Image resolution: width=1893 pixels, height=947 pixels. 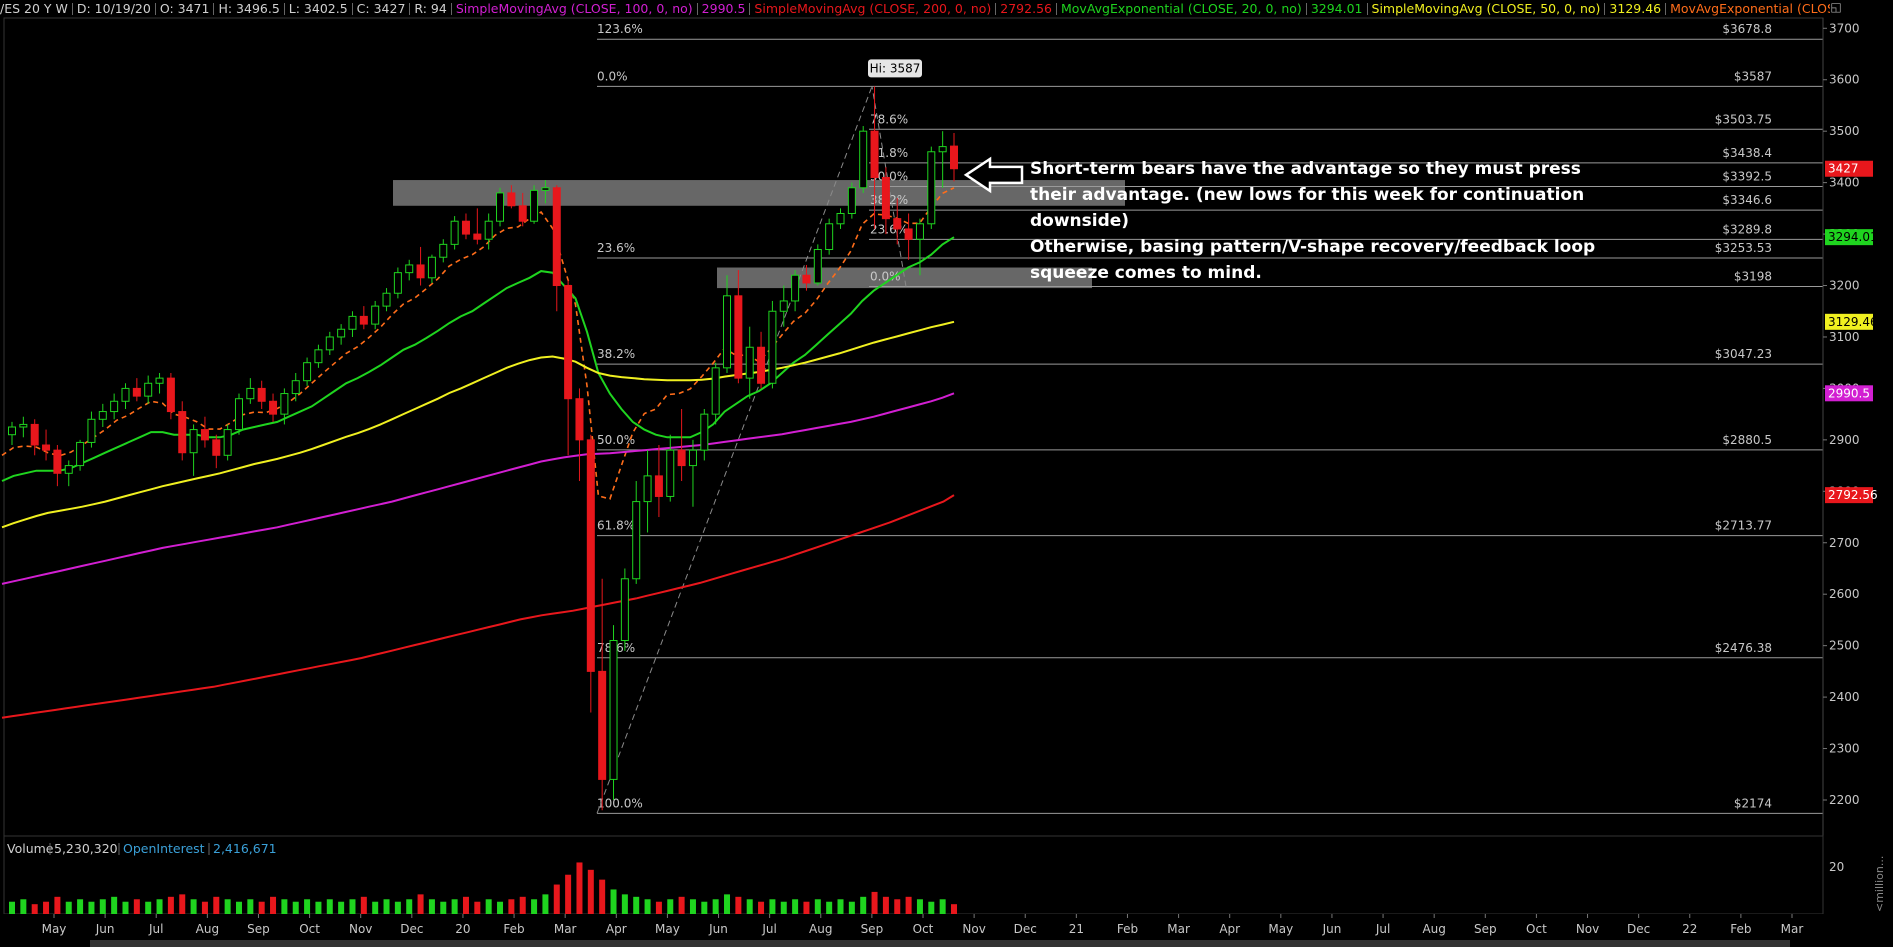 I want to click on price-tick-label: 2300, so click(x=1844, y=749).